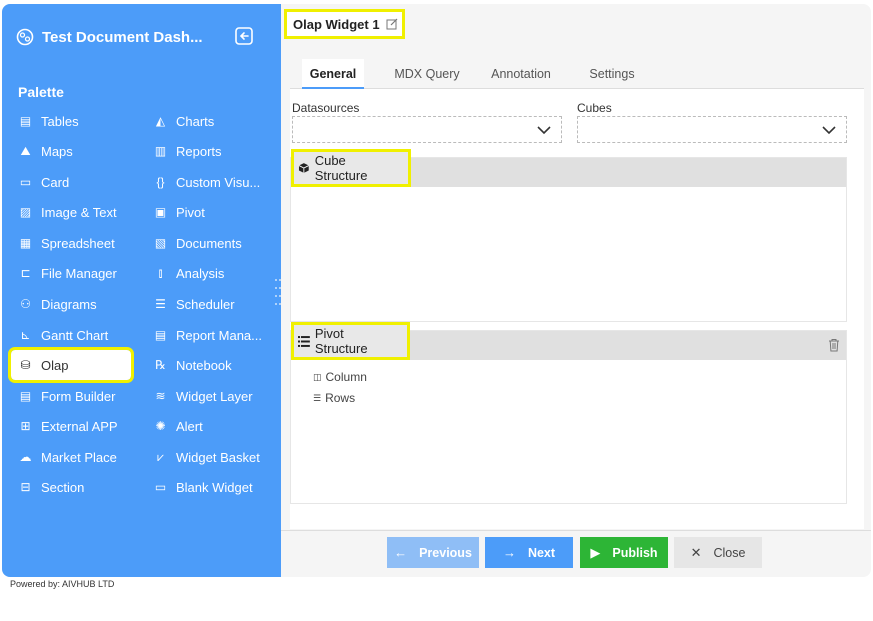  I want to click on close-button: ✕ Close, so click(718, 552).